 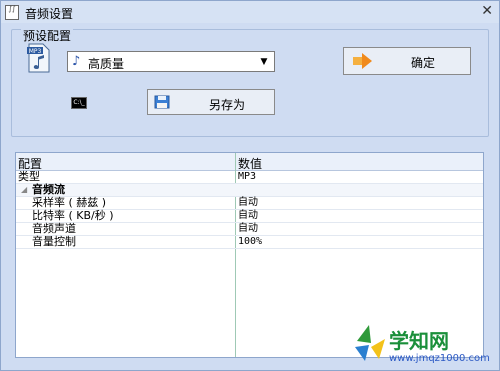 What do you see at coordinates (171, 61) in the screenshot?
I see `preset-dropdown: ♪ 高质量 ▼` at bounding box center [171, 61].